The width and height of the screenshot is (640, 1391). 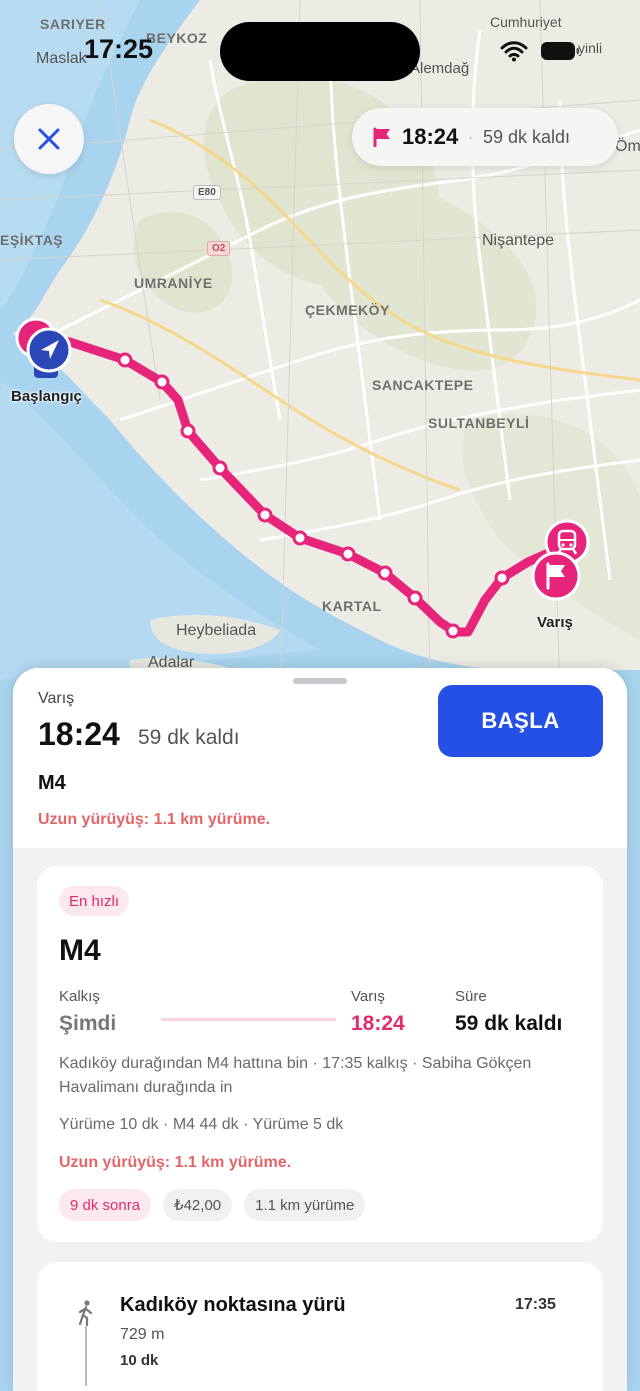 What do you see at coordinates (518, 240) in the screenshot?
I see `map-label-nisantepe: Nişantepe` at bounding box center [518, 240].